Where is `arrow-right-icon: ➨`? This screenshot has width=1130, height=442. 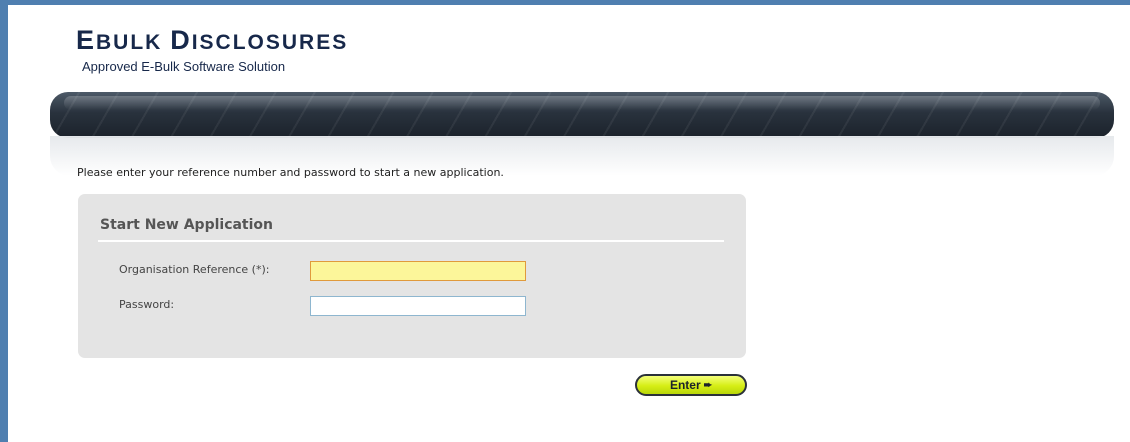
arrow-right-icon: ➨ is located at coordinates (708, 385).